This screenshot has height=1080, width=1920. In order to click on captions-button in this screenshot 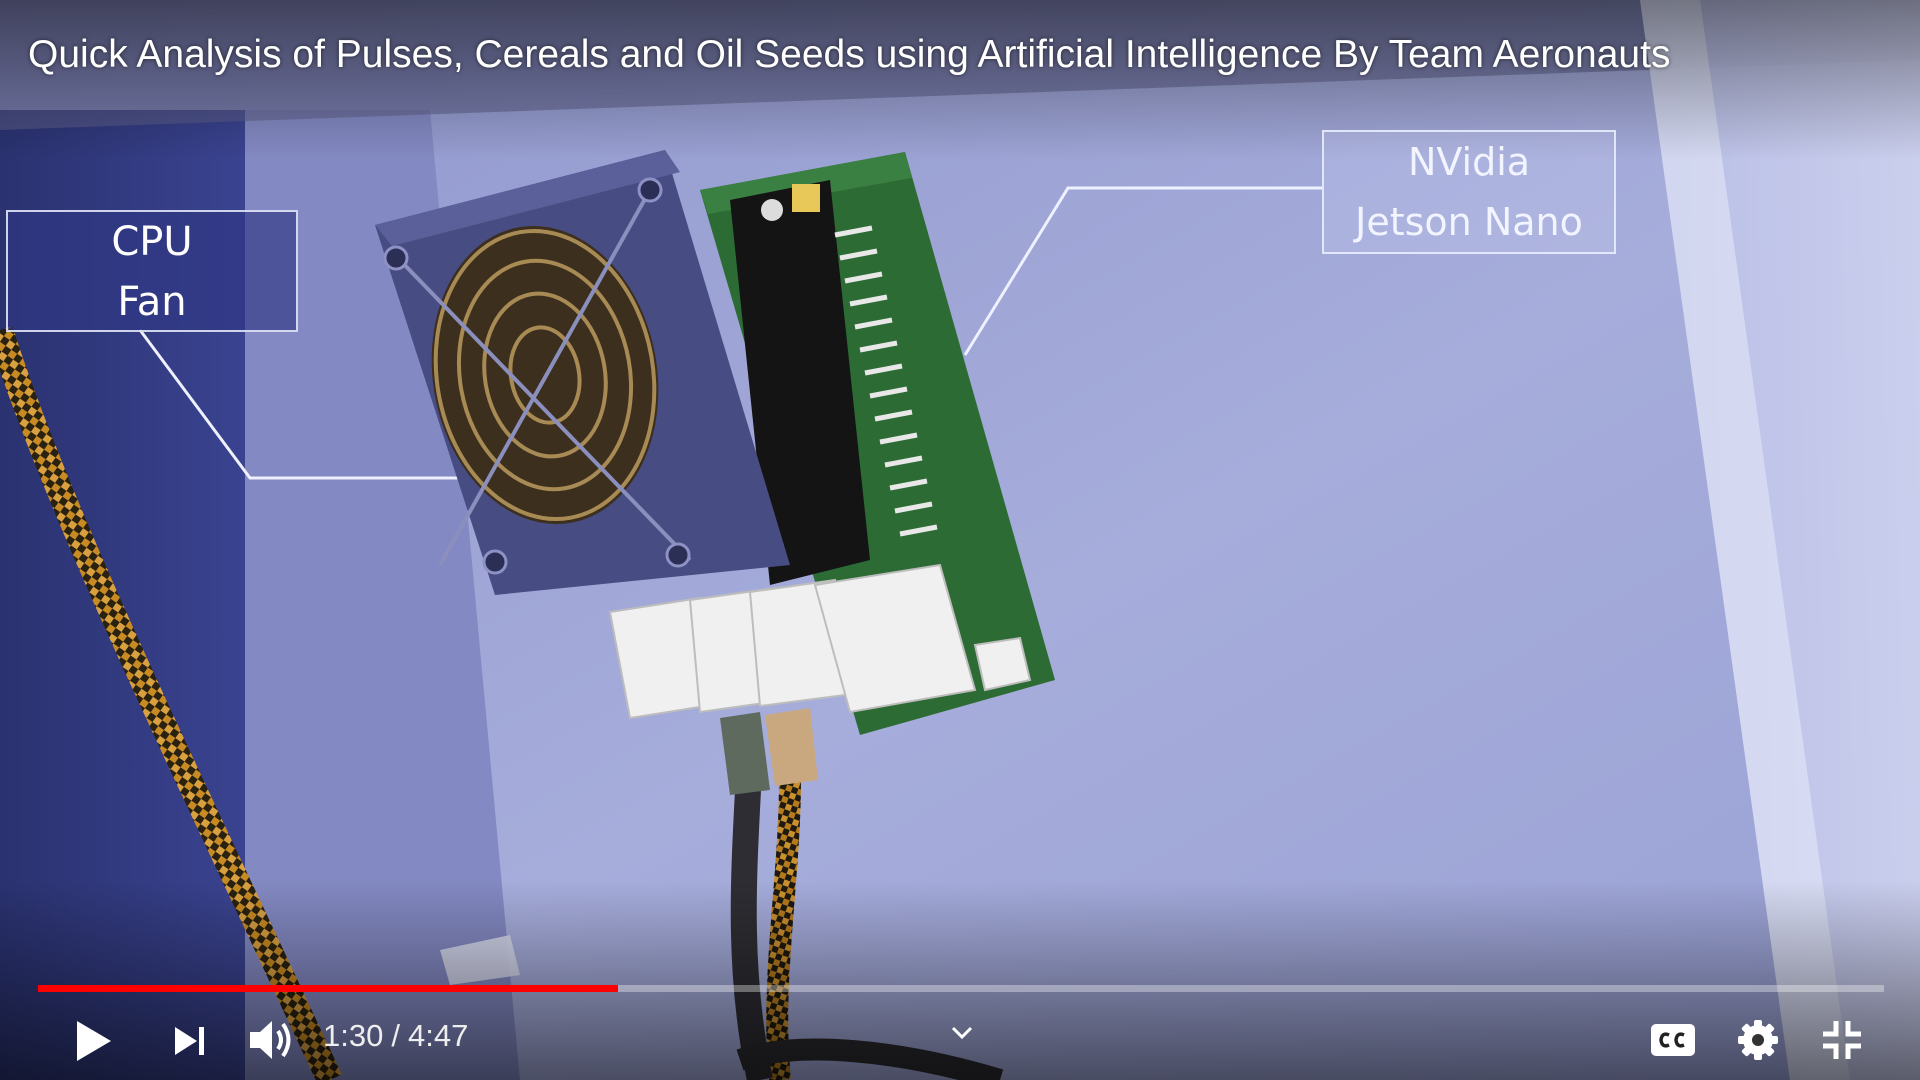, I will do `click(1673, 1040)`.